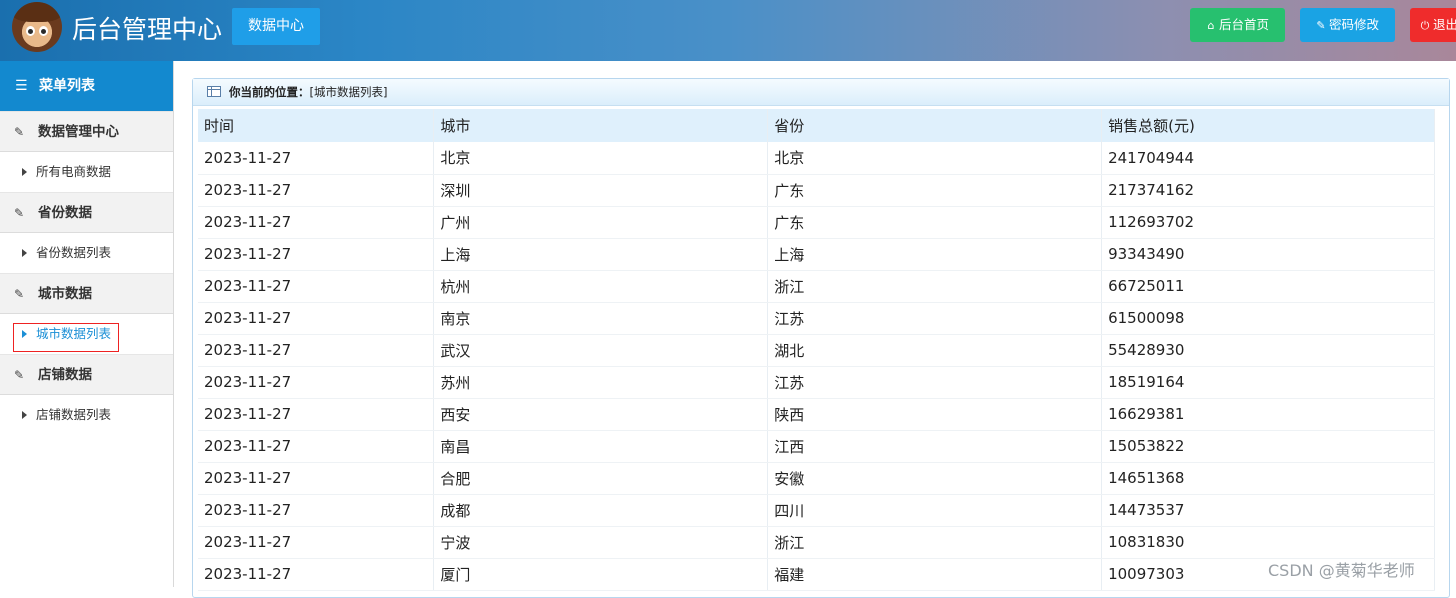 The width and height of the screenshot is (1456, 598). I want to click on table-row: 2023-11-27 苏州 江苏 18519164, so click(816, 382).